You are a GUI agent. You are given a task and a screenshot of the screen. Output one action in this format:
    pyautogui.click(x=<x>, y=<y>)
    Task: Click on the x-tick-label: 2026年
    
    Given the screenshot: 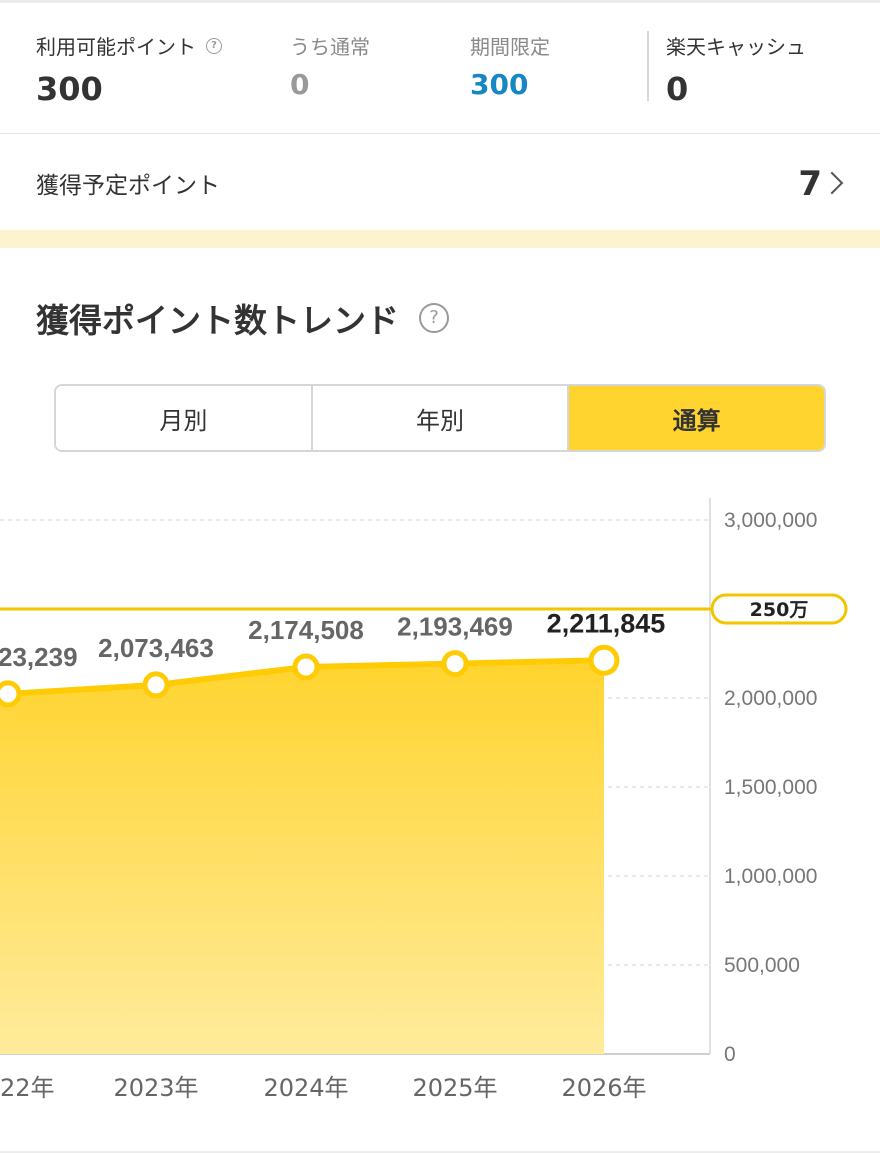 What is the action you would take?
    pyautogui.click(x=603, y=1088)
    